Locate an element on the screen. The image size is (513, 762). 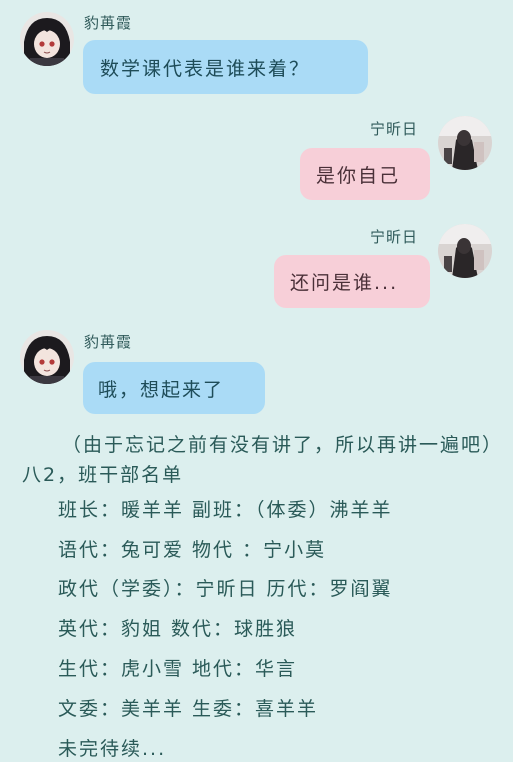
message-bubble: 哦，想起来了 is located at coordinates (174, 388).